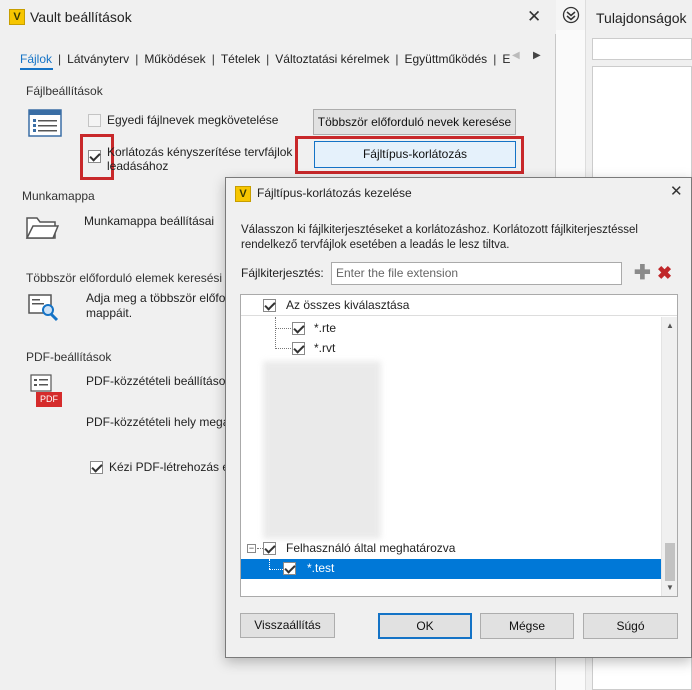 This screenshot has width=692, height=690. What do you see at coordinates (287, 625) in the screenshot?
I see `reset-button: Visszaállítás` at bounding box center [287, 625].